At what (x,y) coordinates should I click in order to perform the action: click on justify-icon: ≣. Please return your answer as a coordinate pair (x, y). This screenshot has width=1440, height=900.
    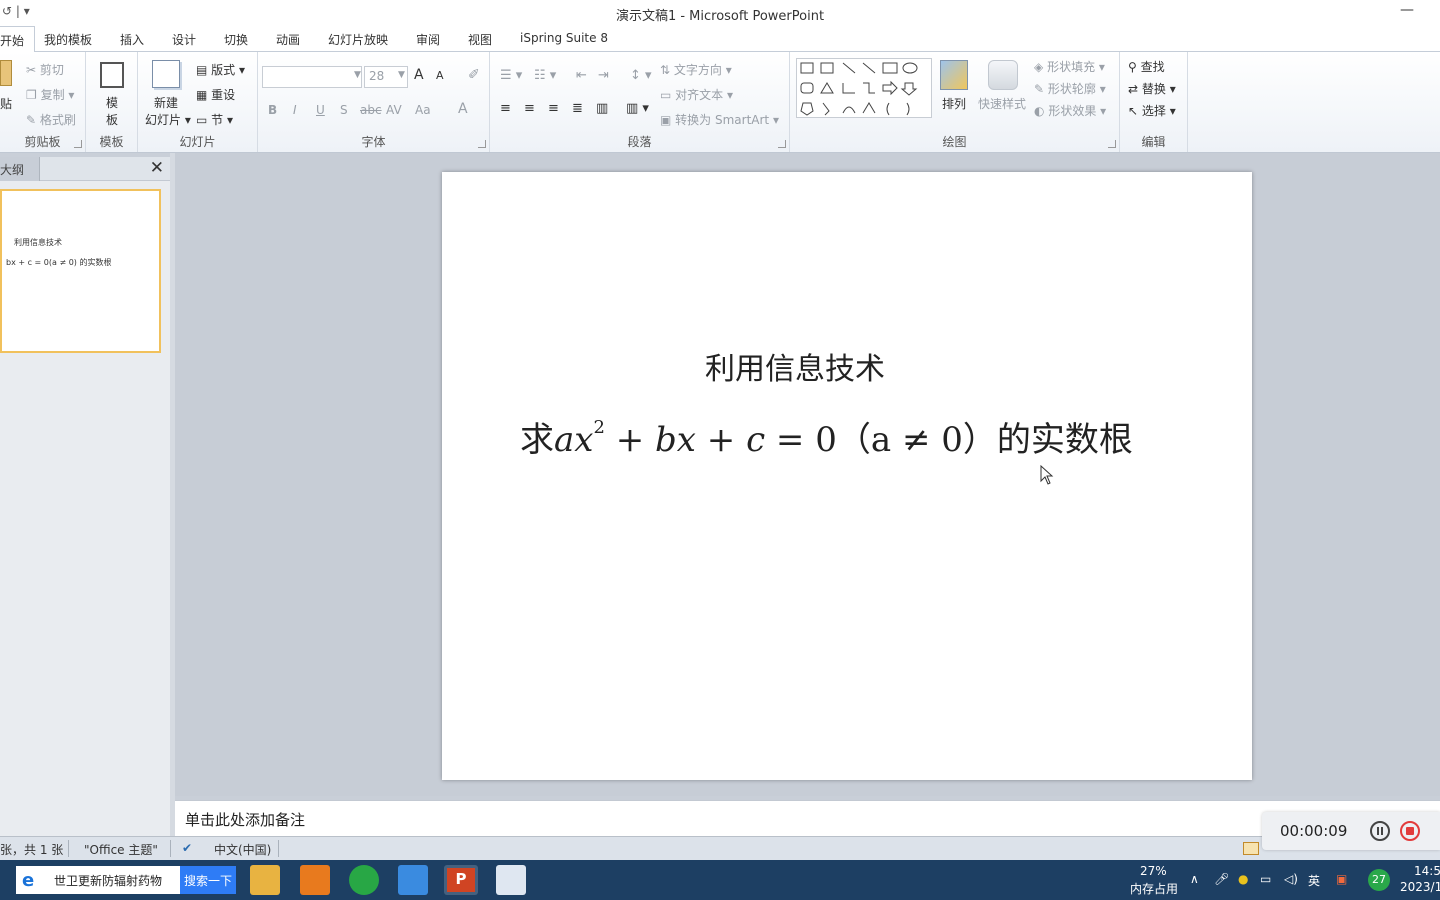
    Looking at the image, I should click on (577, 108).